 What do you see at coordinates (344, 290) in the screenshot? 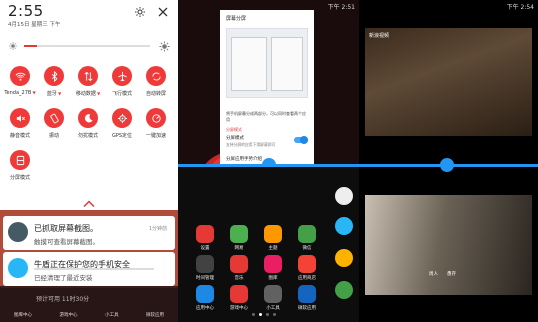
I see `phone-icon` at bounding box center [344, 290].